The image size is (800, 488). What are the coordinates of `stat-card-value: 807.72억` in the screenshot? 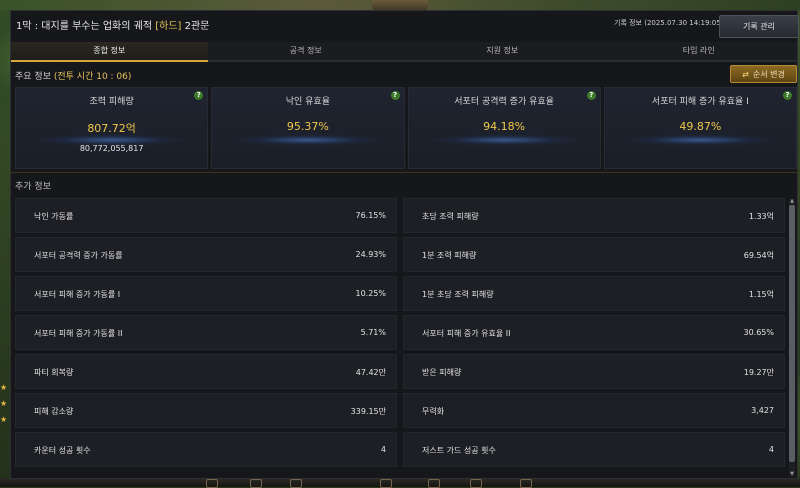 It's located at (111, 128).